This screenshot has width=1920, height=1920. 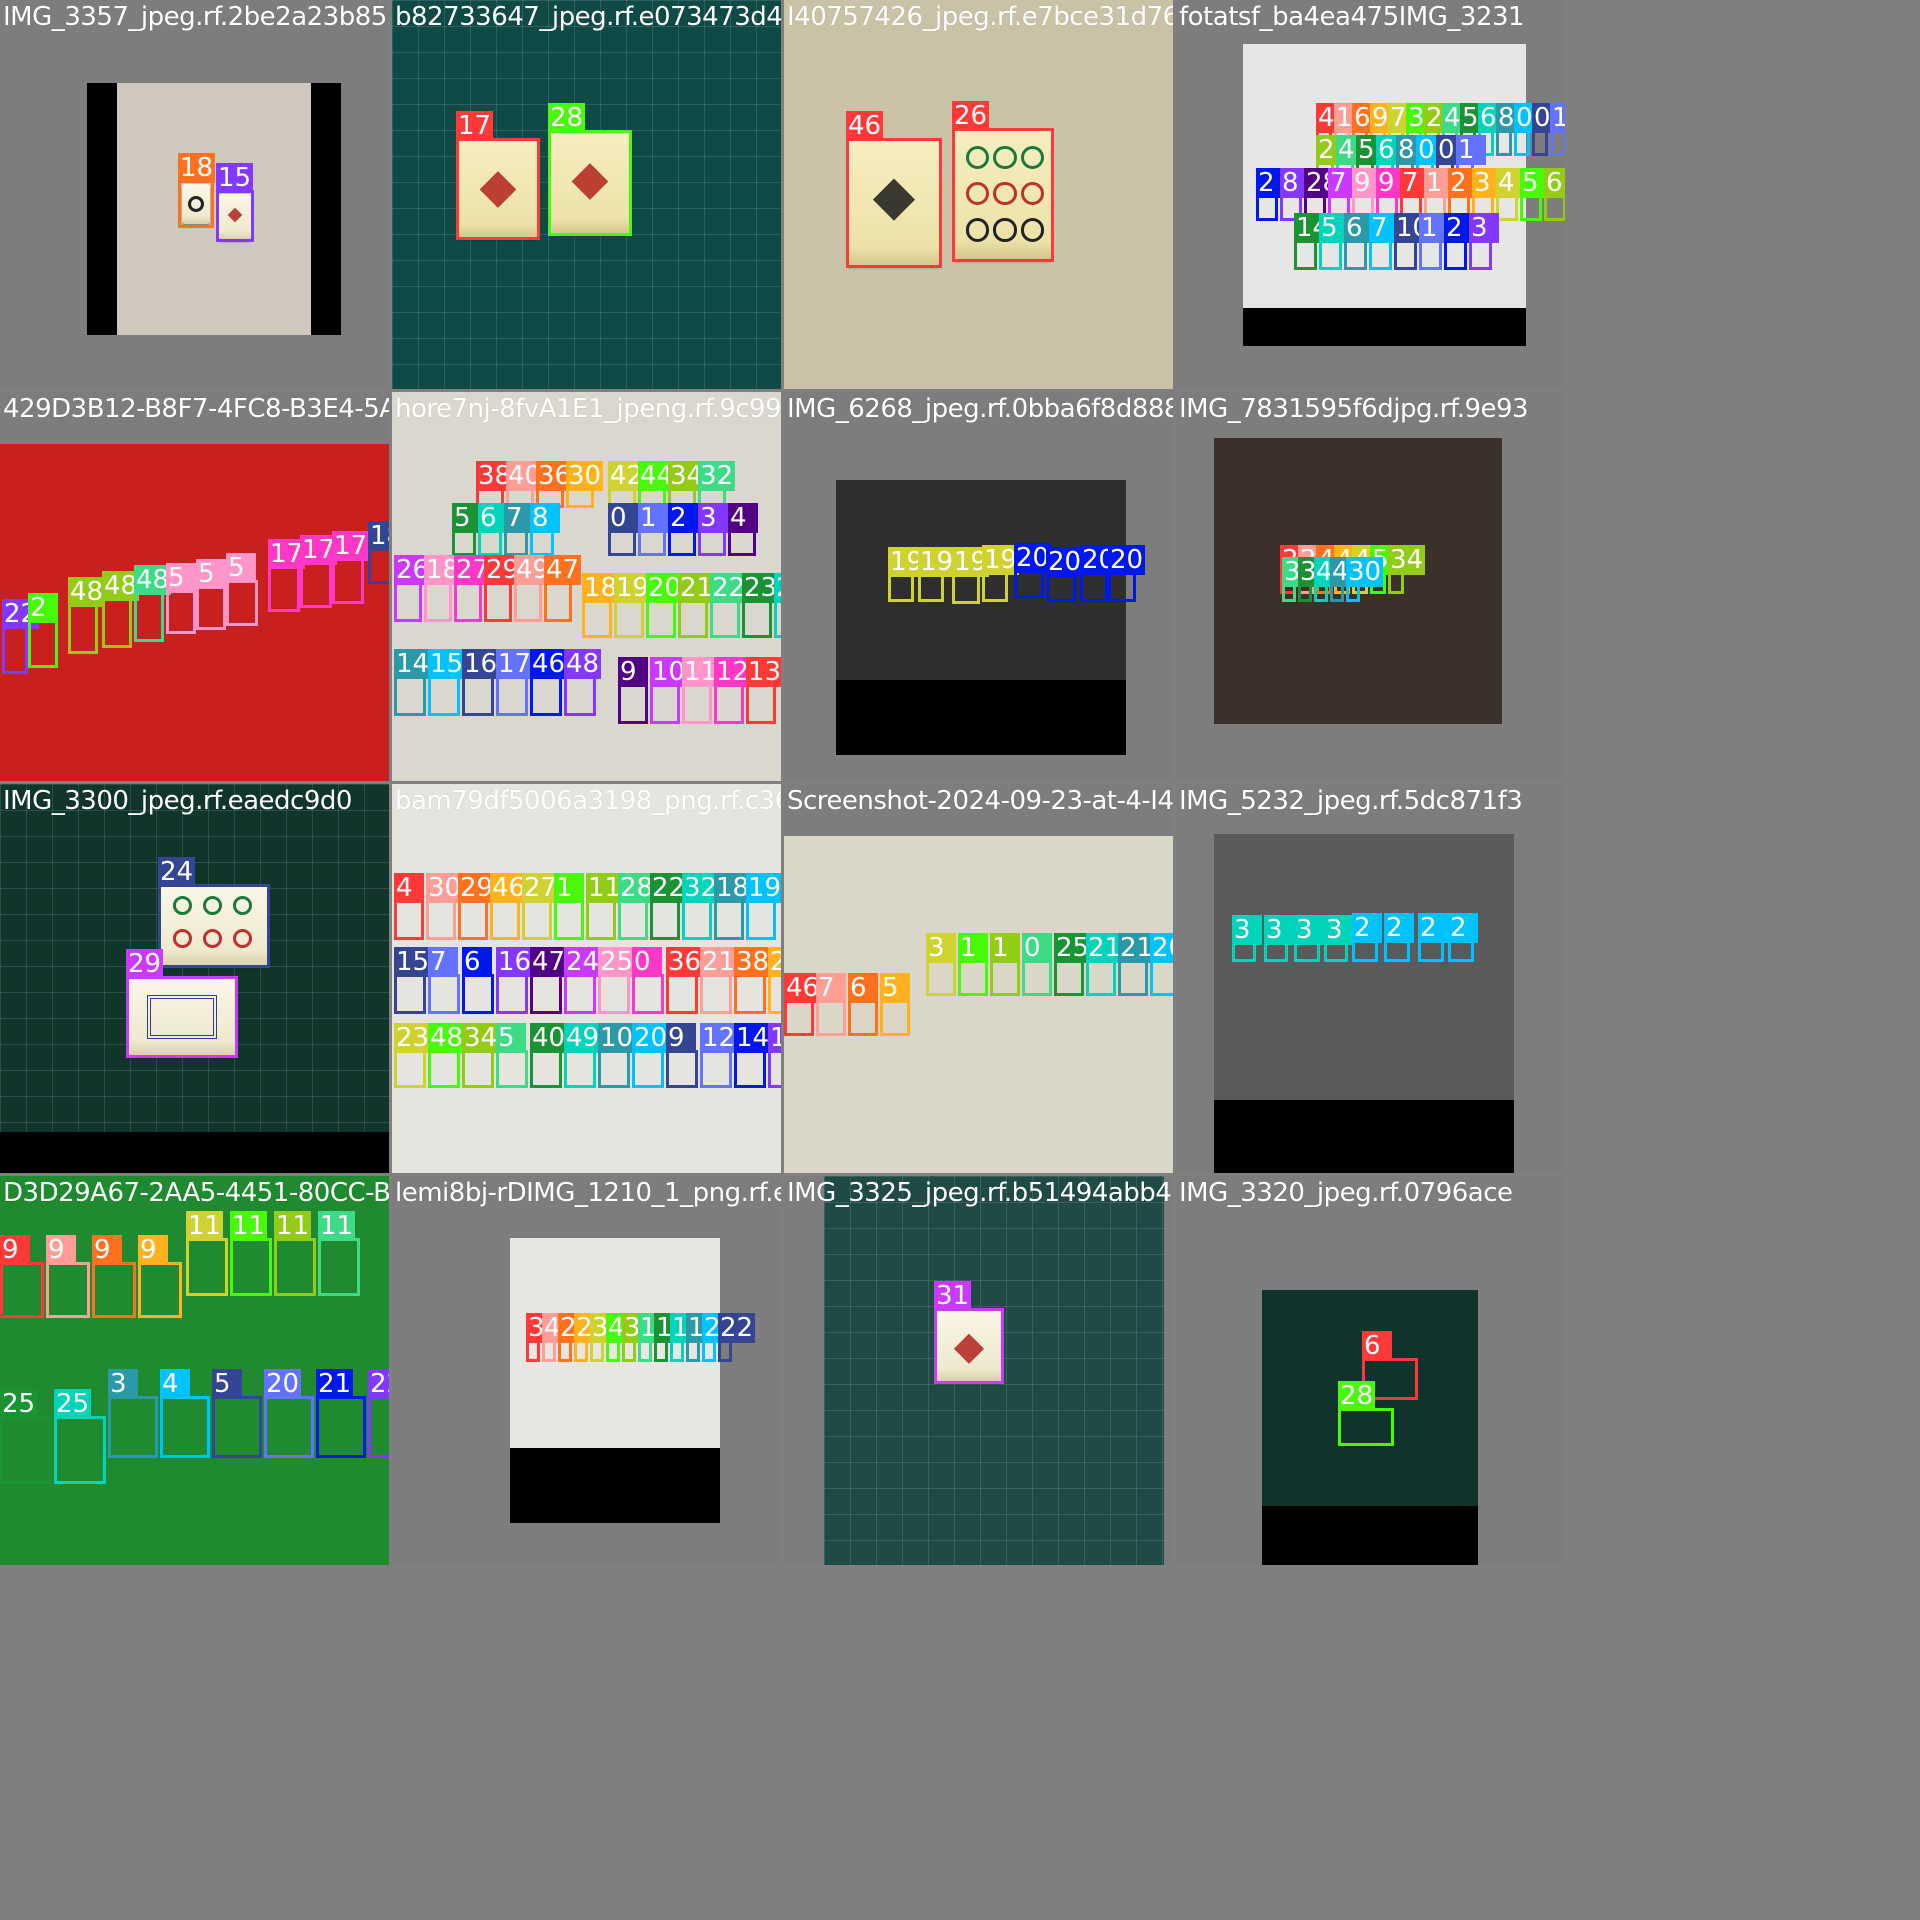 What do you see at coordinates (1365, 572) in the screenshot?
I see `detection-label: 30` at bounding box center [1365, 572].